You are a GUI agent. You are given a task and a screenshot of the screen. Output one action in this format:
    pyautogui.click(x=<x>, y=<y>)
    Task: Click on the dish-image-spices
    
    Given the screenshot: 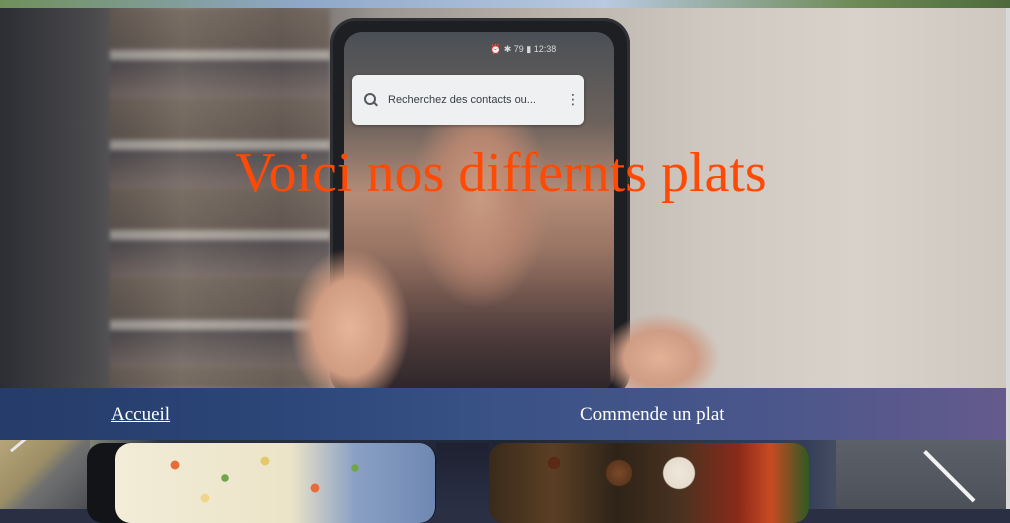 What is the action you would take?
    pyautogui.click(x=649, y=483)
    